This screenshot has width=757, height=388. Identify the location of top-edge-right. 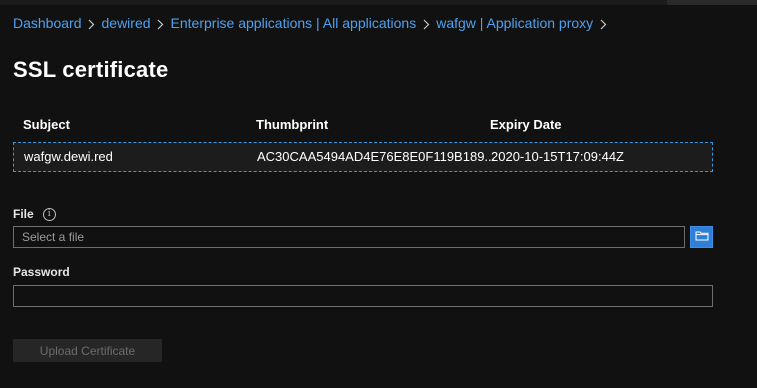
(712, 2).